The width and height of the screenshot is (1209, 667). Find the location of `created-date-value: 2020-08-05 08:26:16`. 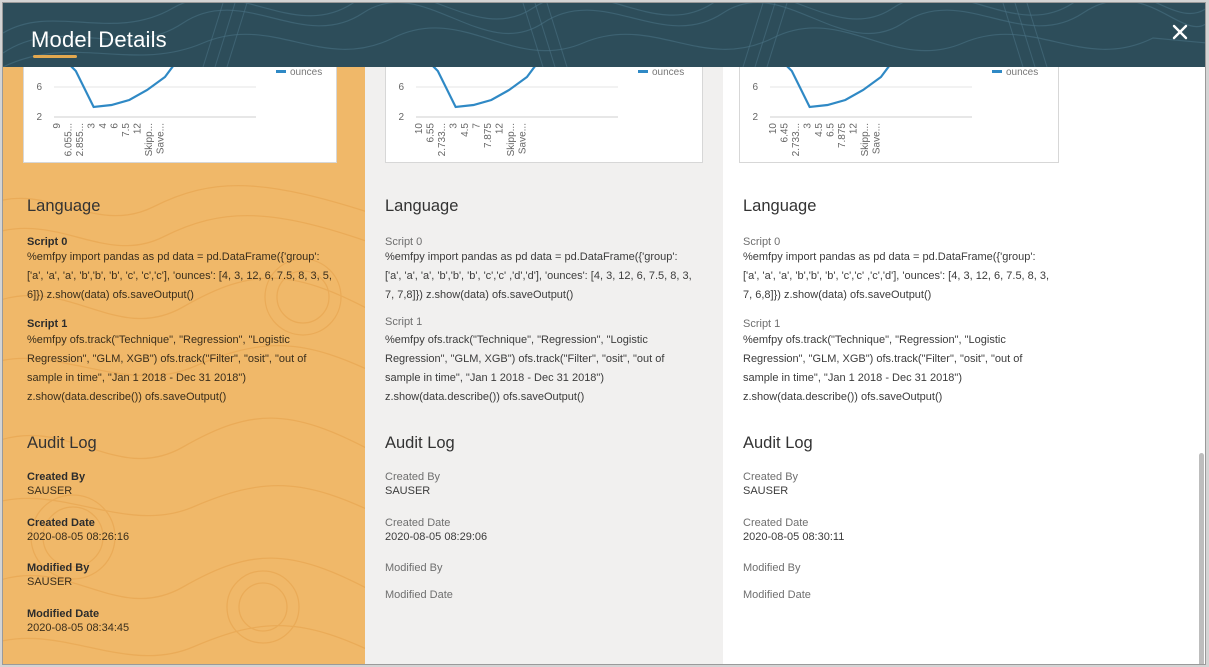

created-date-value: 2020-08-05 08:26:16 is located at coordinates (78, 537).